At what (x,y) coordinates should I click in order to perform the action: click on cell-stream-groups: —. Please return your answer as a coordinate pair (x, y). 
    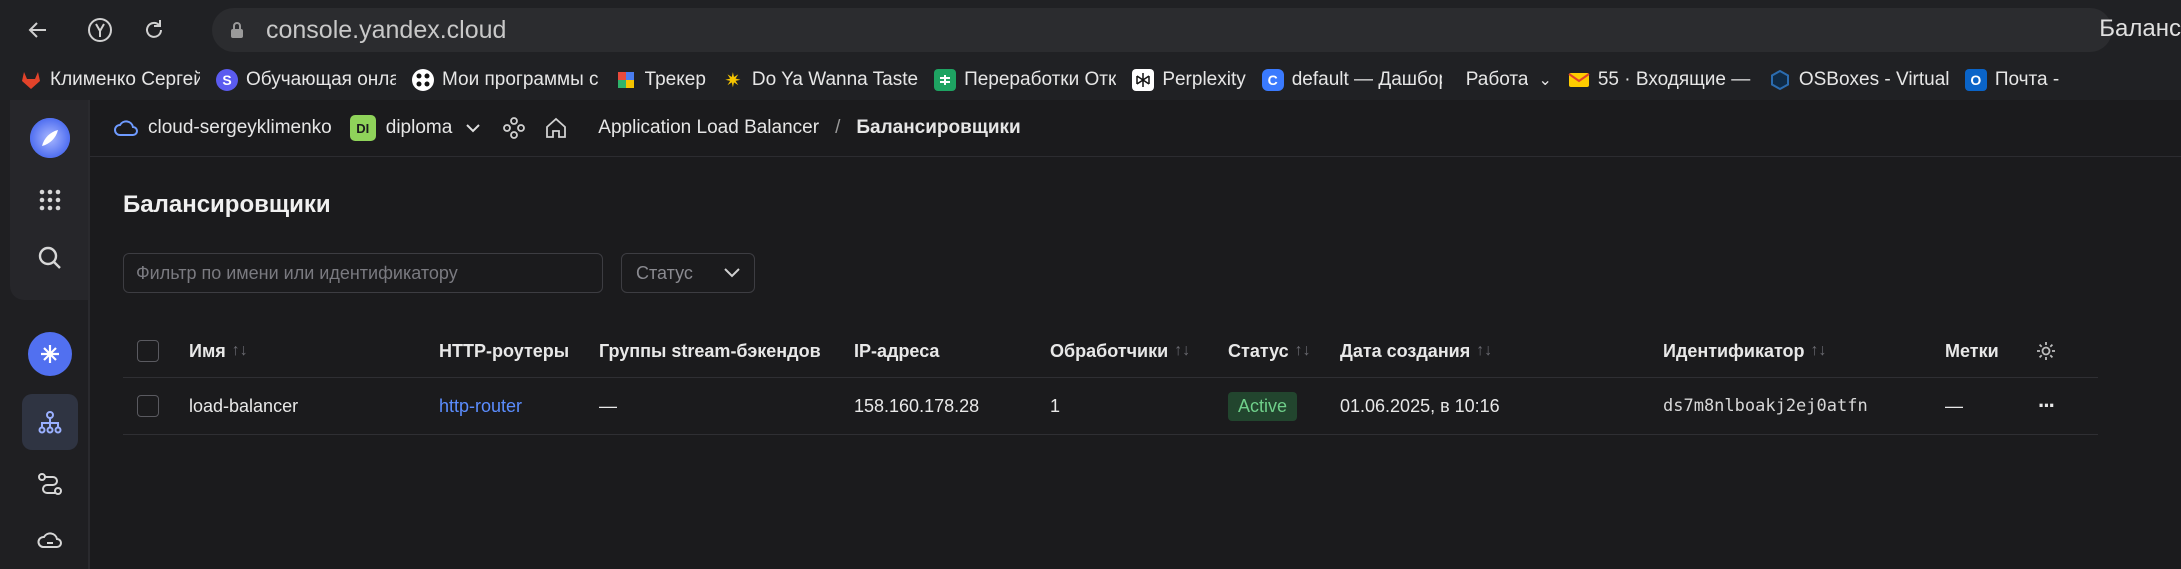
    Looking at the image, I should click on (608, 405).